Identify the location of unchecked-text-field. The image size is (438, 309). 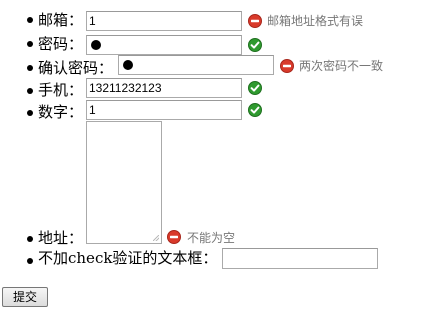
(300, 258).